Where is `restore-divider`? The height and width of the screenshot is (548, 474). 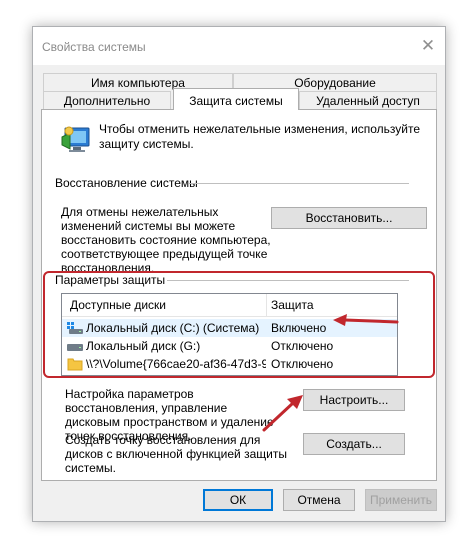 restore-divider is located at coordinates (299, 183).